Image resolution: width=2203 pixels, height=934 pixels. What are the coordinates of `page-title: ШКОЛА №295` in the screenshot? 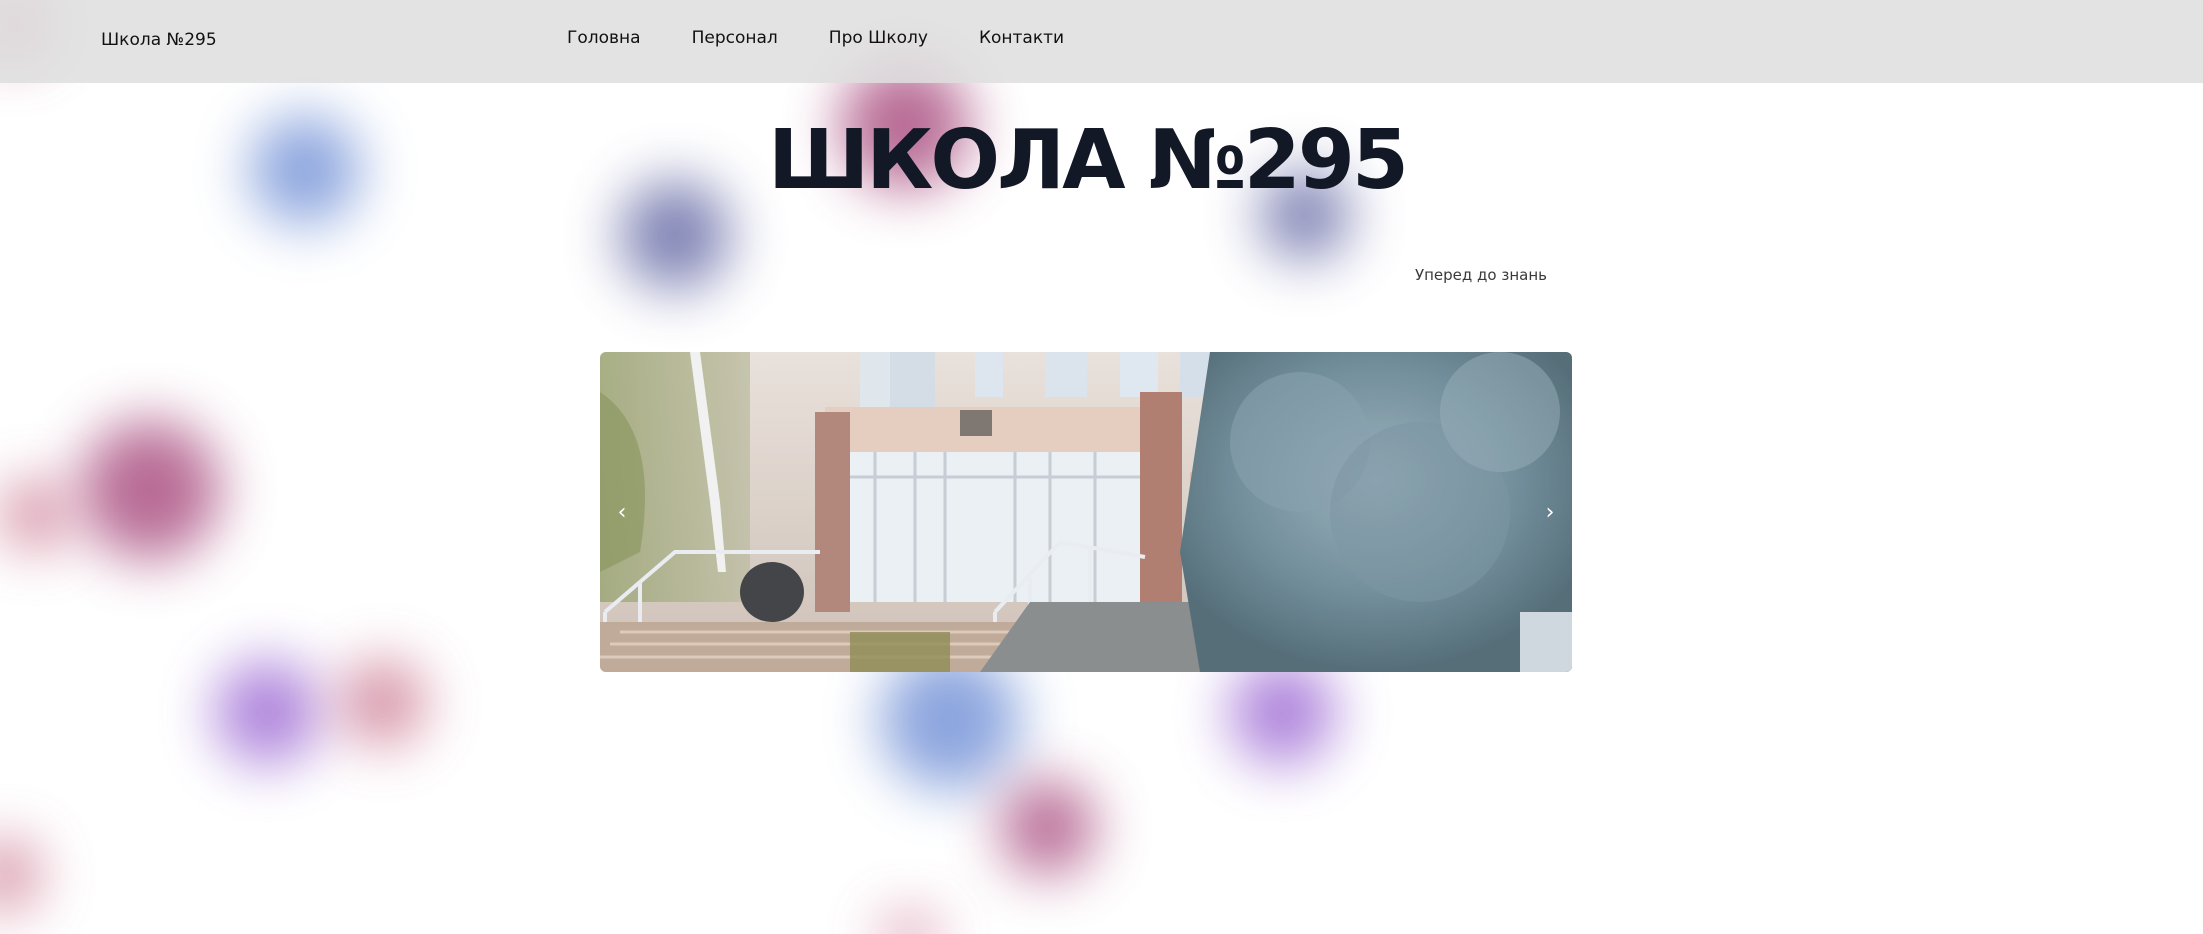 It's located at (1088, 160).